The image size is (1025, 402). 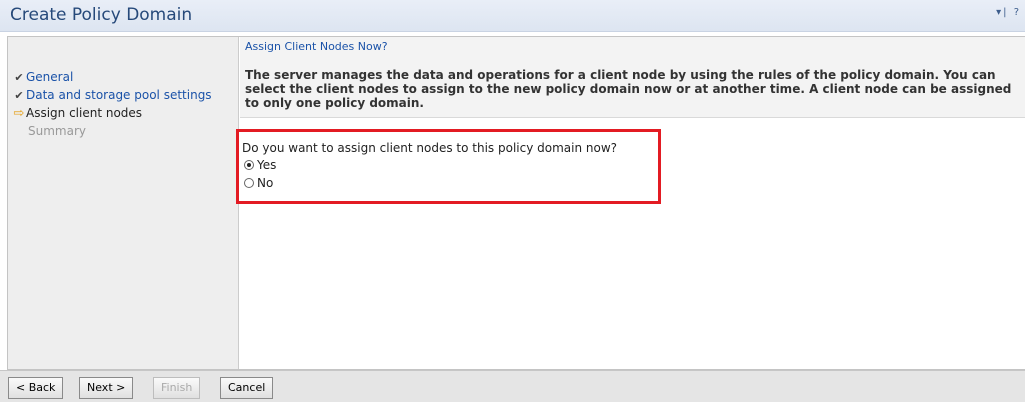 I want to click on nav-step-label: General, so click(x=50, y=77).